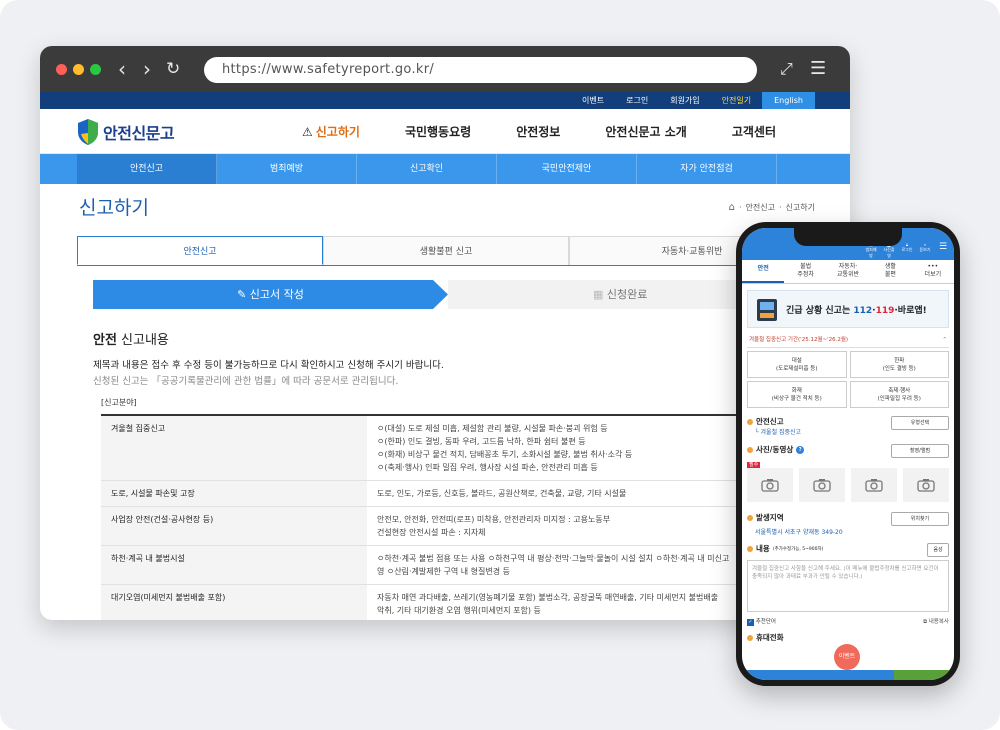 The height and width of the screenshot is (730, 1000). Describe the element at coordinates (920, 519) in the screenshot. I see `find-location-button: 위치찾기` at that location.